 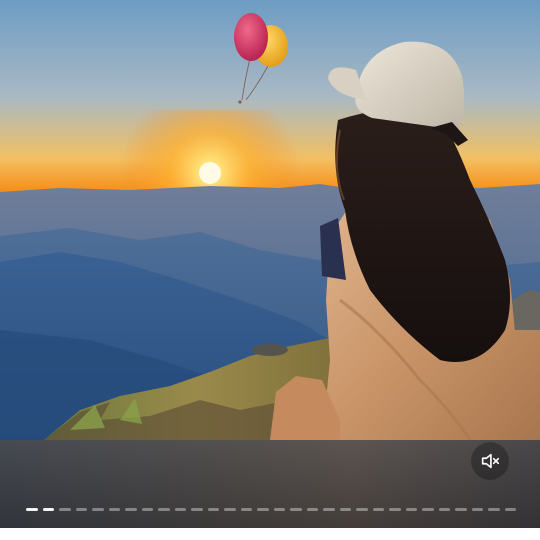 I want to click on speaker-muted-icon, so click(x=490, y=461).